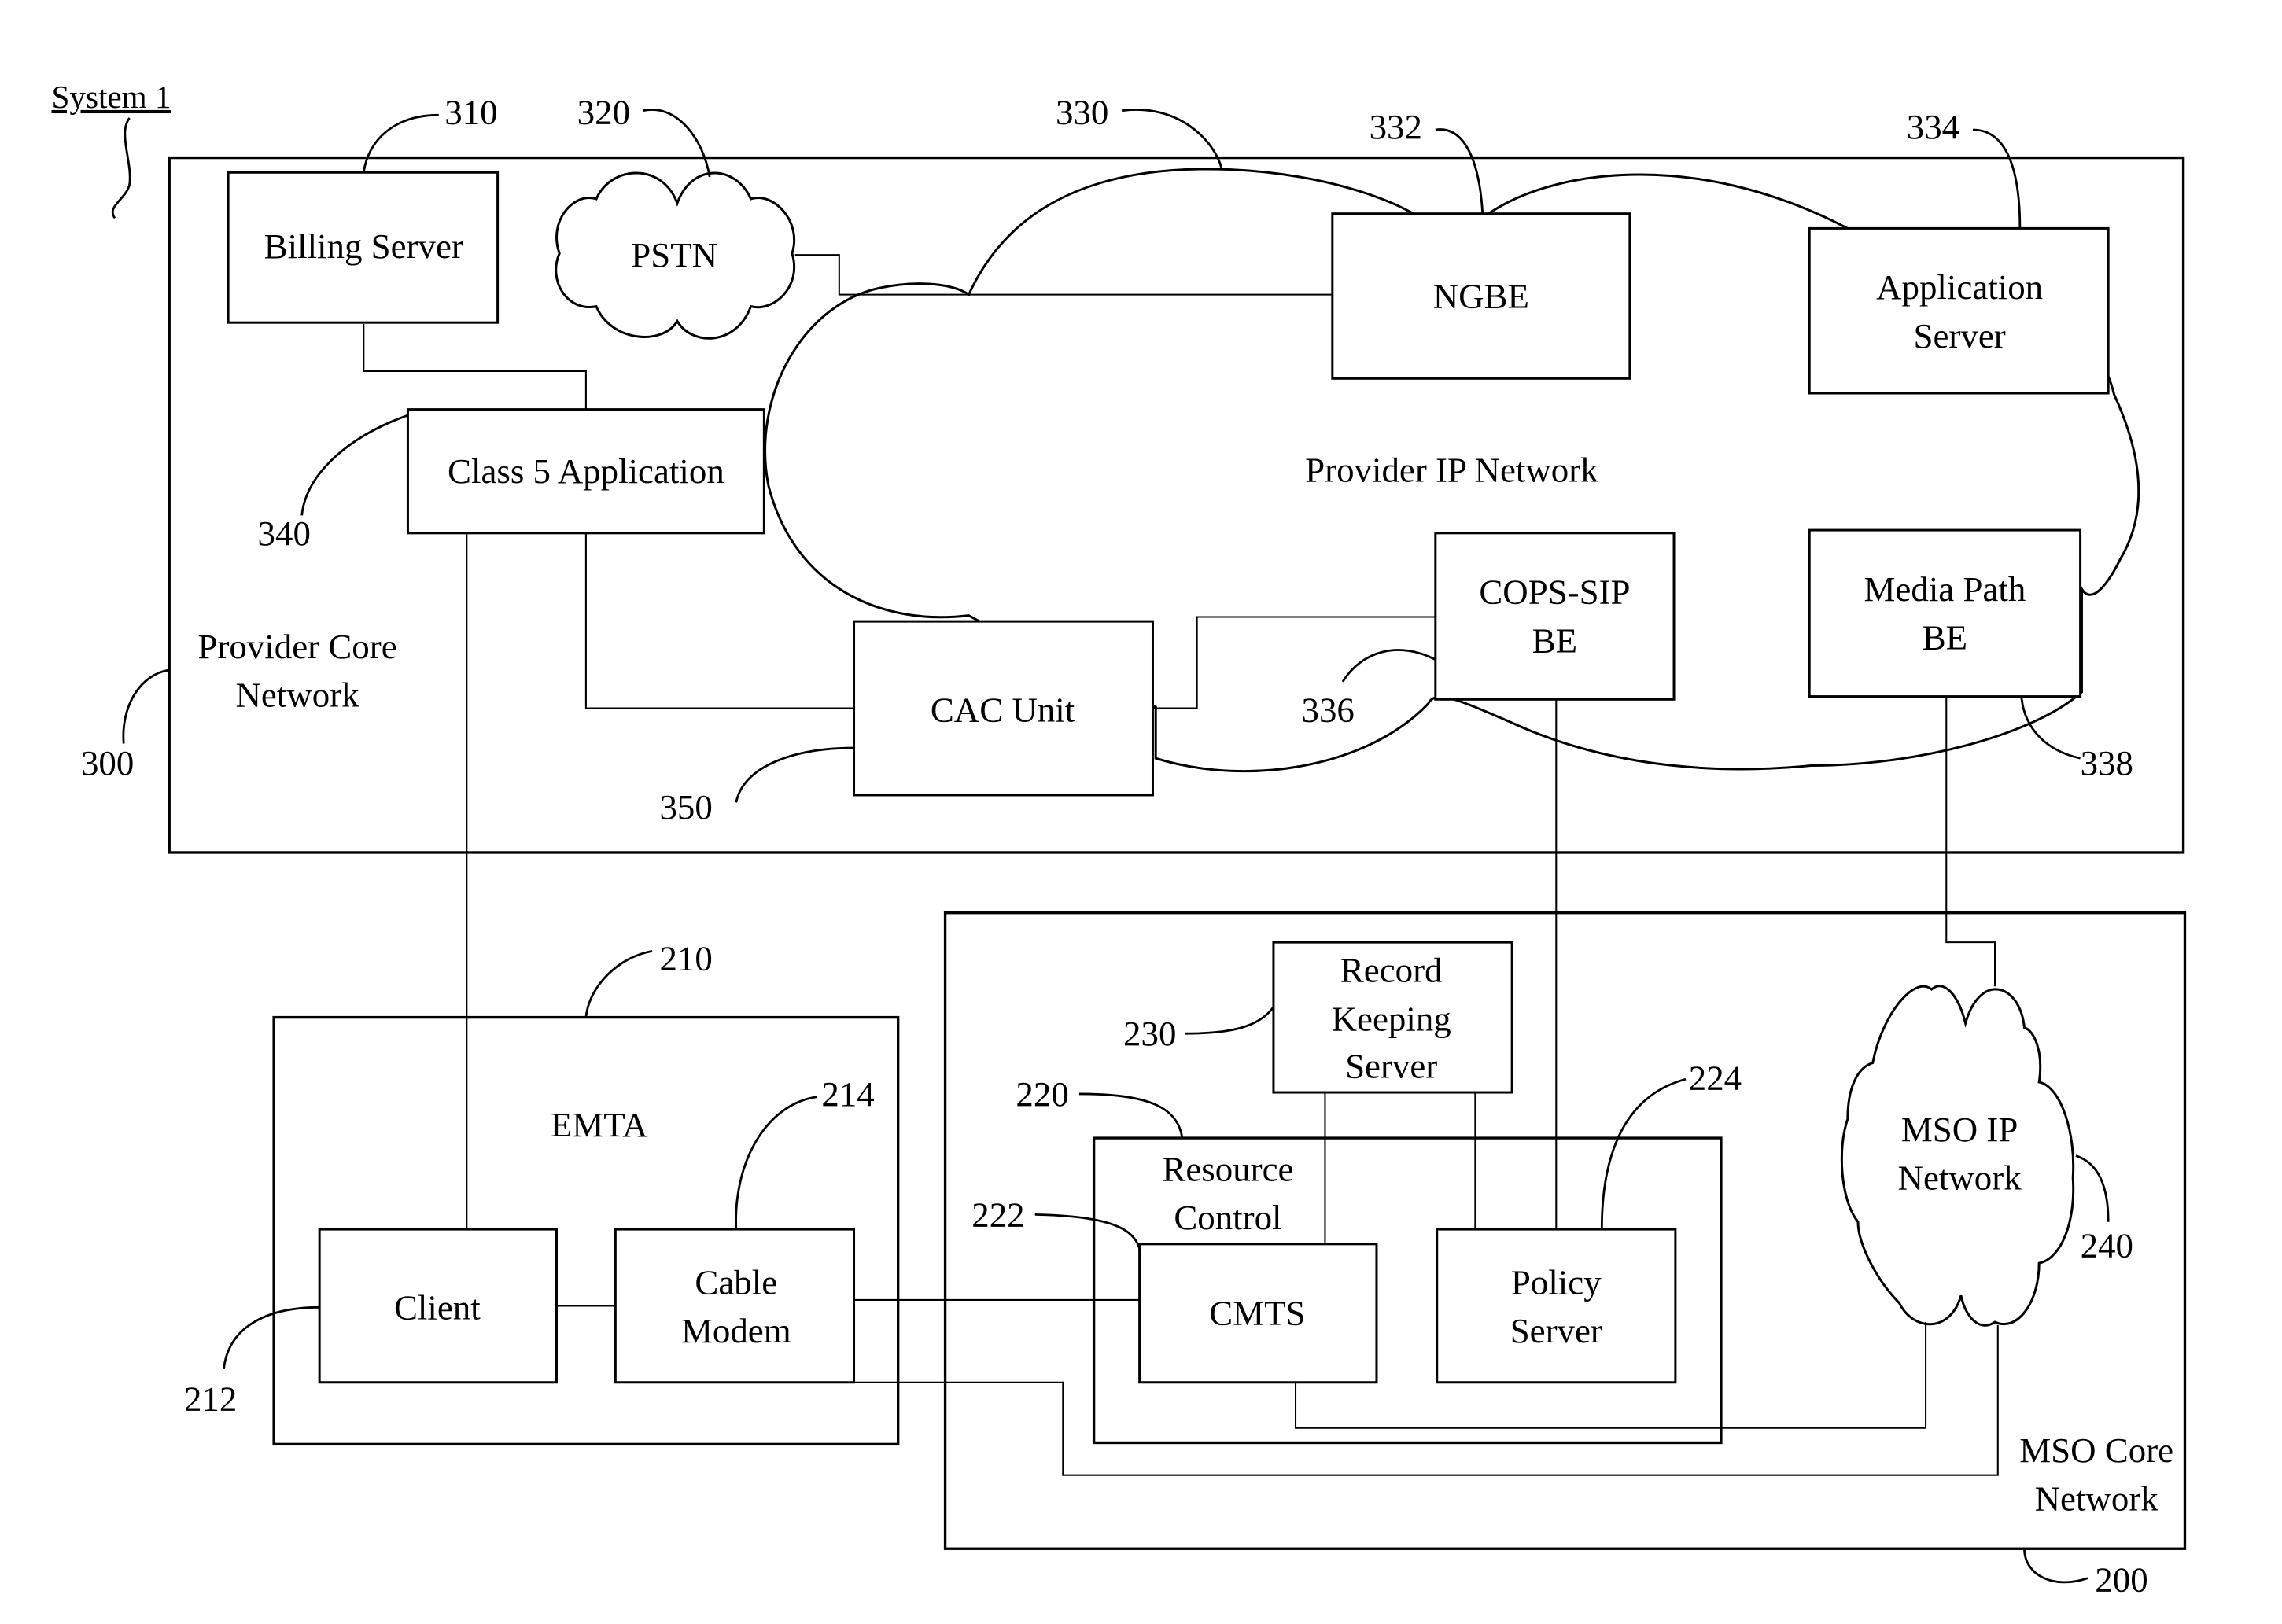 The image size is (2282, 1624). What do you see at coordinates (296, 646) in the screenshot?
I see `provider-core-label-line1: Provider Core` at bounding box center [296, 646].